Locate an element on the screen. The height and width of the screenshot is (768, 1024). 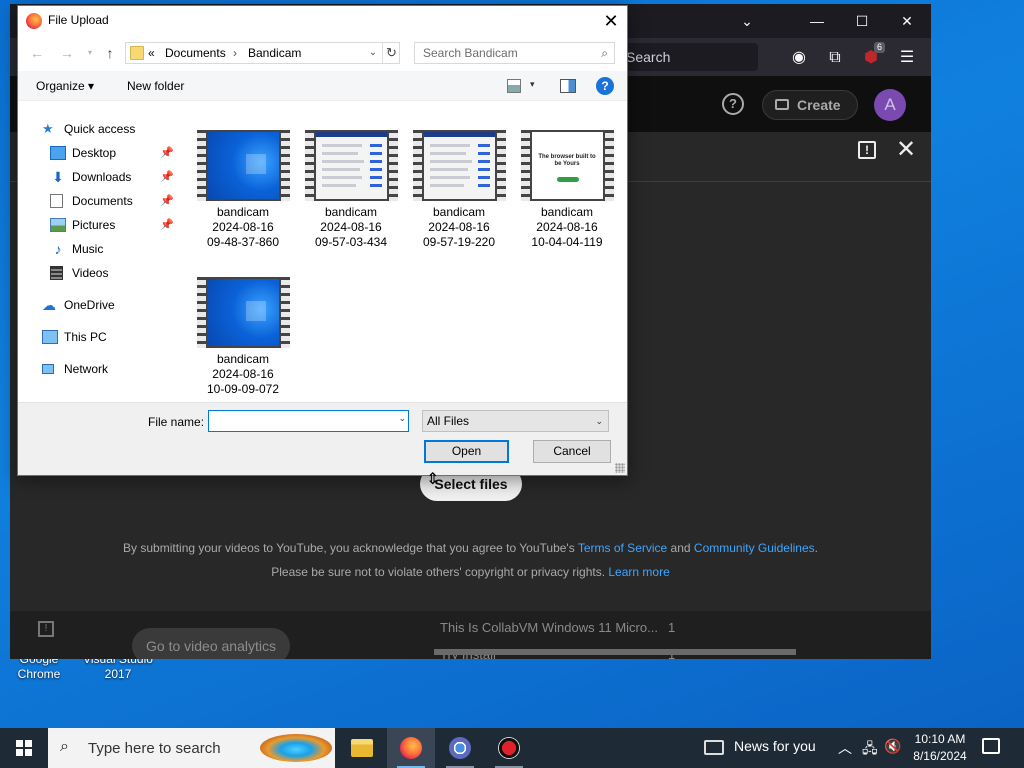
breadcrumb-overflow: « is located at coordinates (151, 53).